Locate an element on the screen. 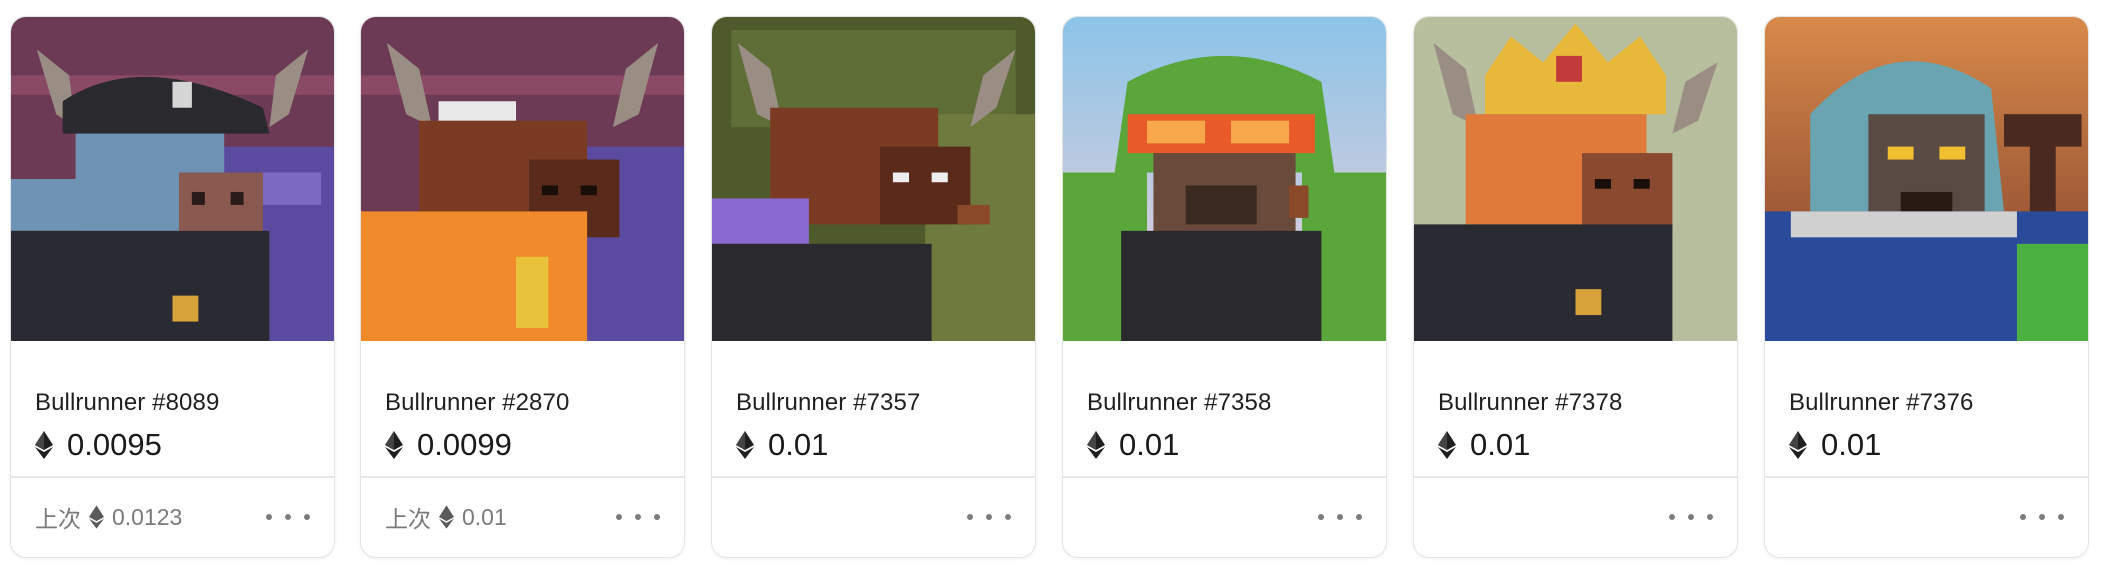  nft-card: Bullrunner #8089 0.0095 上次 0.0123 is located at coordinates (172, 287).